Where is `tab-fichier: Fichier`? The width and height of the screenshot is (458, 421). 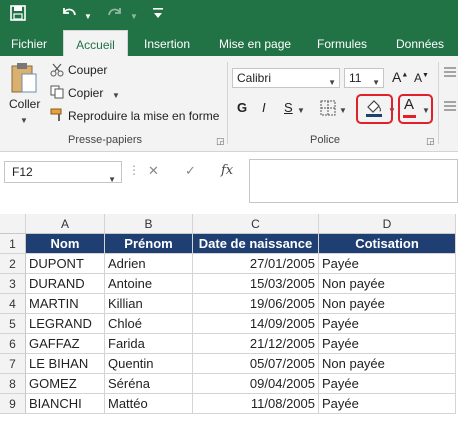
tab-fichier: Fichier is located at coordinates (29, 43).